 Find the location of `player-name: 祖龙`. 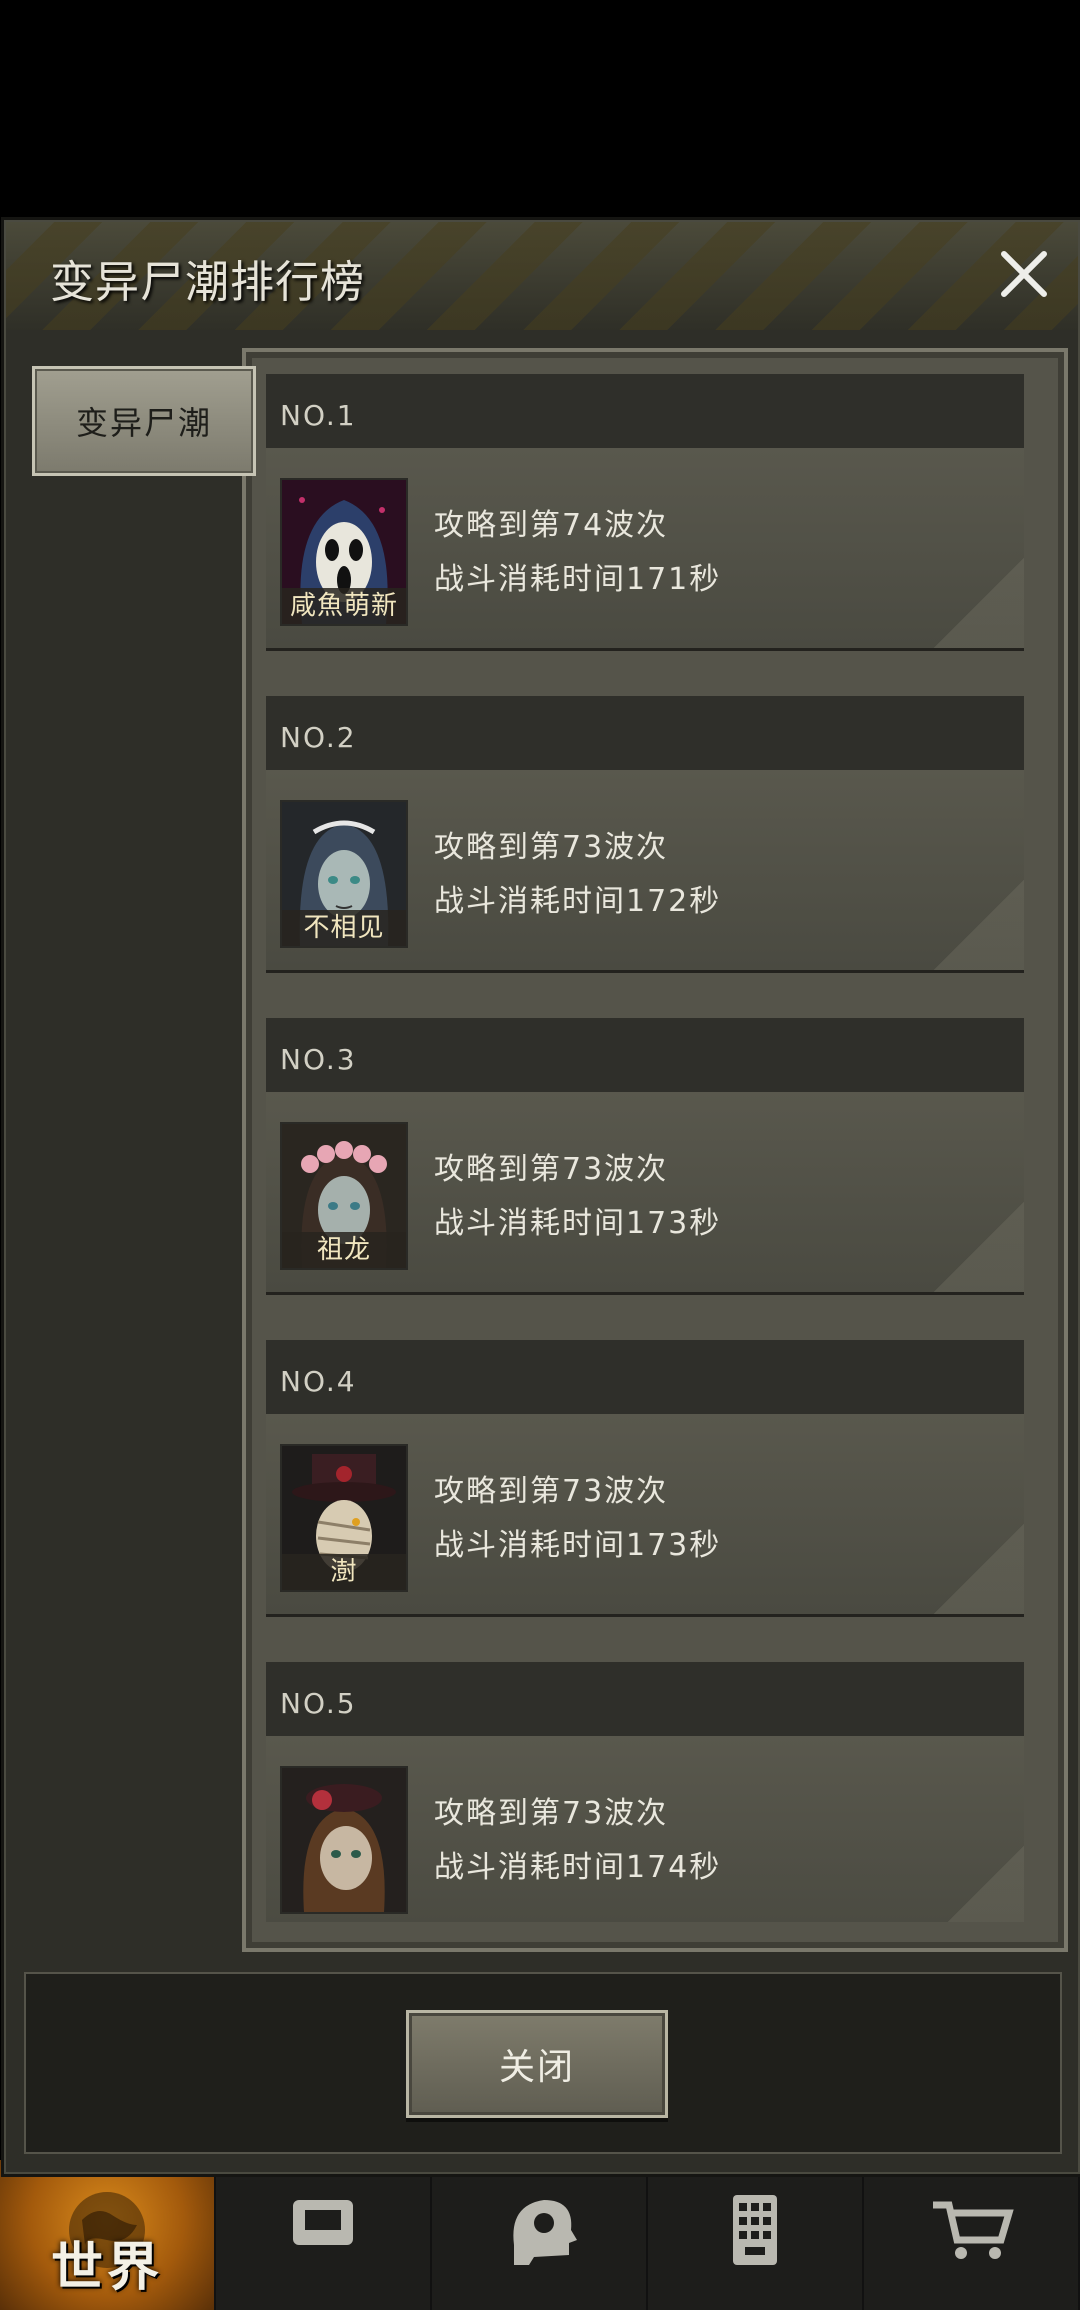

player-name: 祖龙 is located at coordinates (344, 1250).